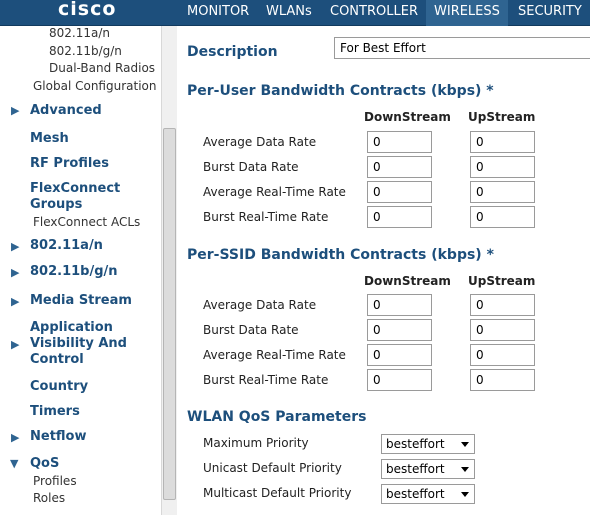  I want to click on per-ssid-avg-data-down, so click(399, 305).